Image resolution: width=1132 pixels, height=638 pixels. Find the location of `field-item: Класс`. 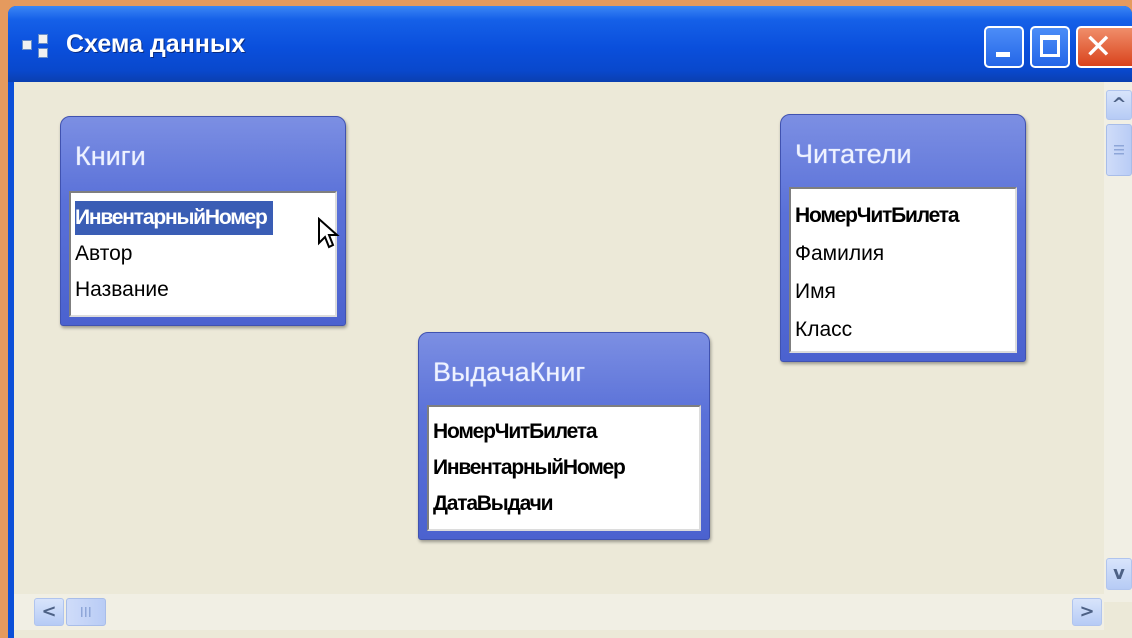

field-item: Класс is located at coordinates (823, 330).